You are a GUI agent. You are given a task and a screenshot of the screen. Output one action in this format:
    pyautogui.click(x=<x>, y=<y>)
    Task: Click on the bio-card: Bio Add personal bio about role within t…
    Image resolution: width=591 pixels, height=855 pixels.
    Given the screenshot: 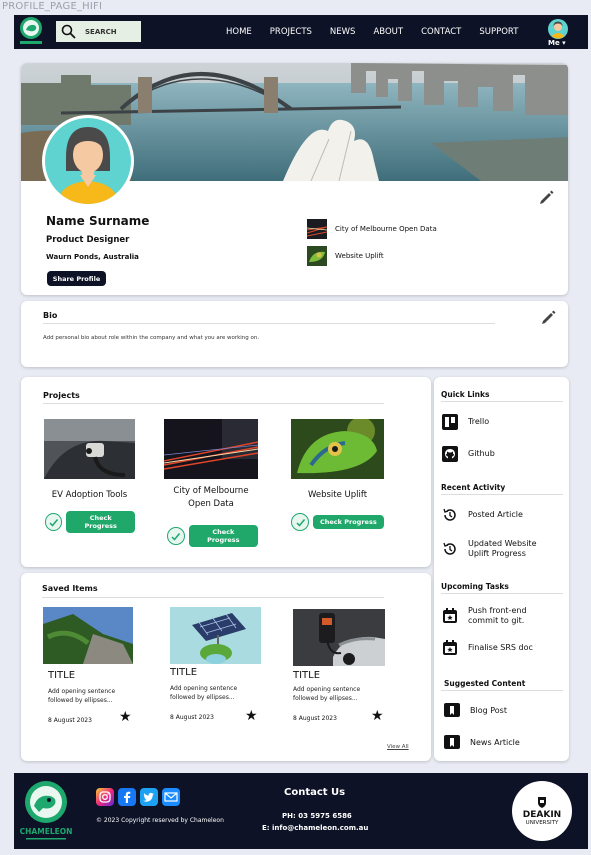 What is the action you would take?
    pyautogui.click(x=294, y=334)
    